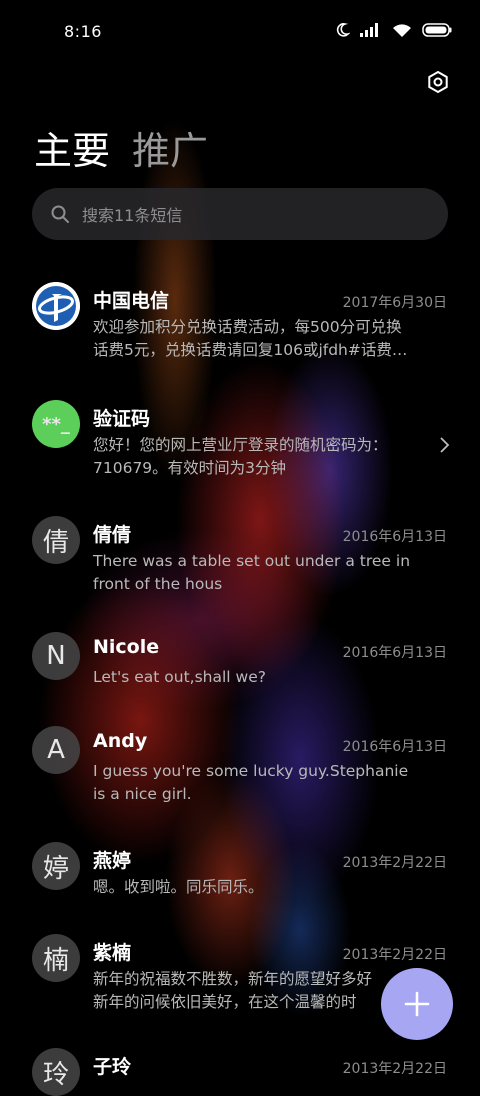 This screenshot has width=480, height=1096. I want to click on plus-icon, so click(417, 1004).